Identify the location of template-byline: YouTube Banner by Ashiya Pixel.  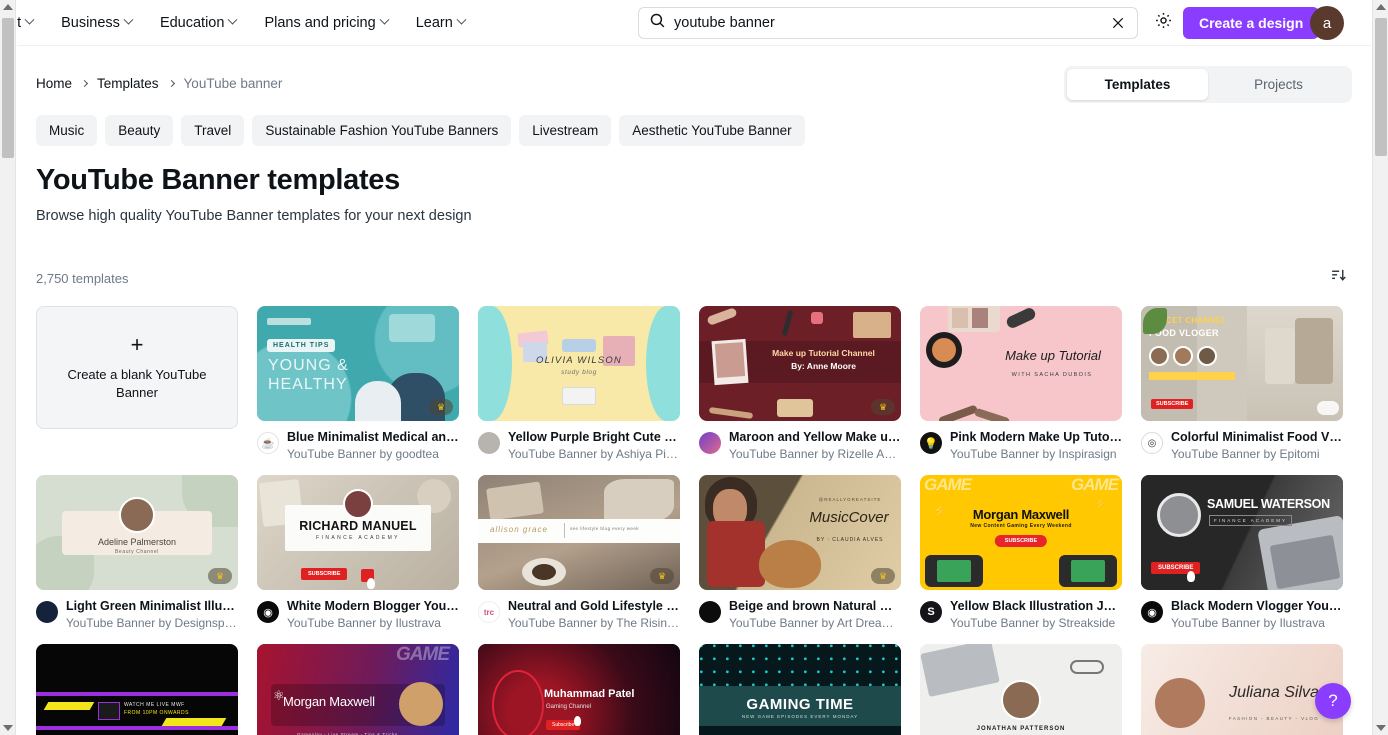
(594, 454).